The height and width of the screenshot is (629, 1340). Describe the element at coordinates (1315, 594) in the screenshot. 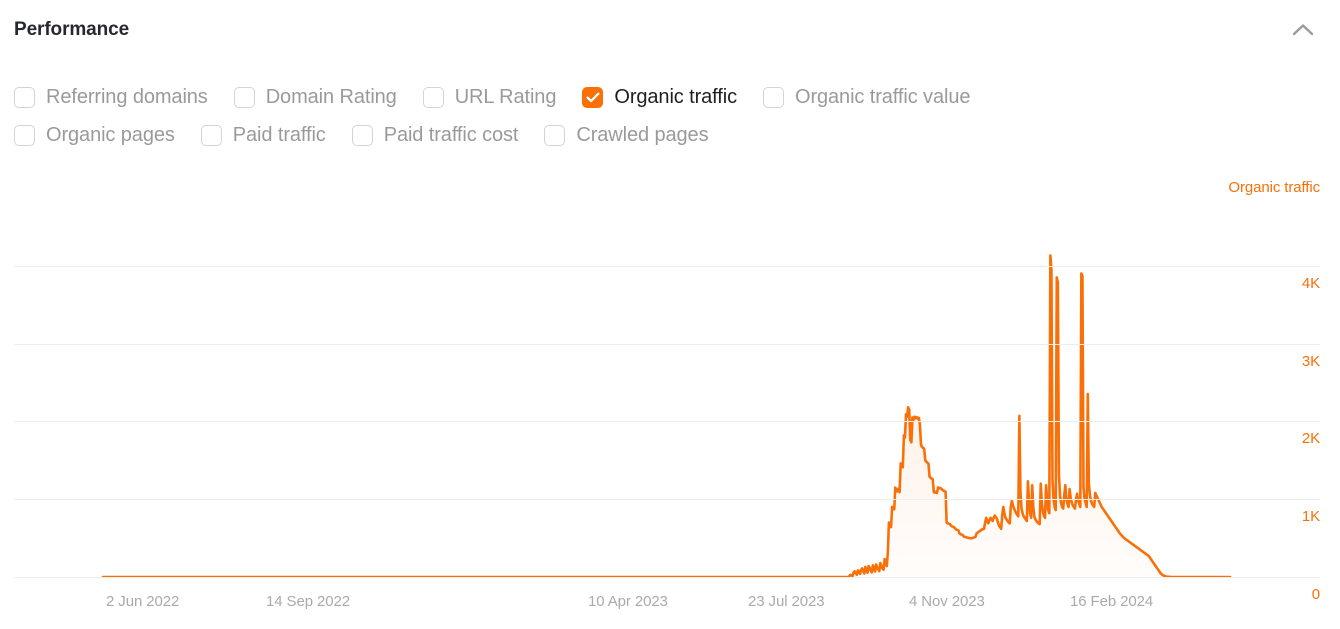

I see `y-axis-tick: 0` at that location.